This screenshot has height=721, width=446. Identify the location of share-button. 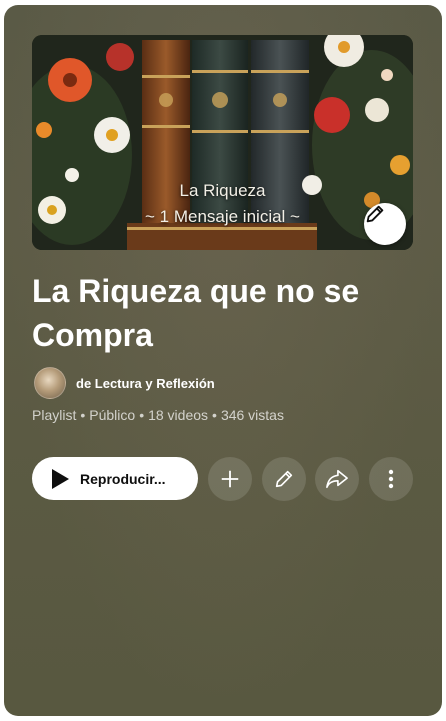
(337, 479).